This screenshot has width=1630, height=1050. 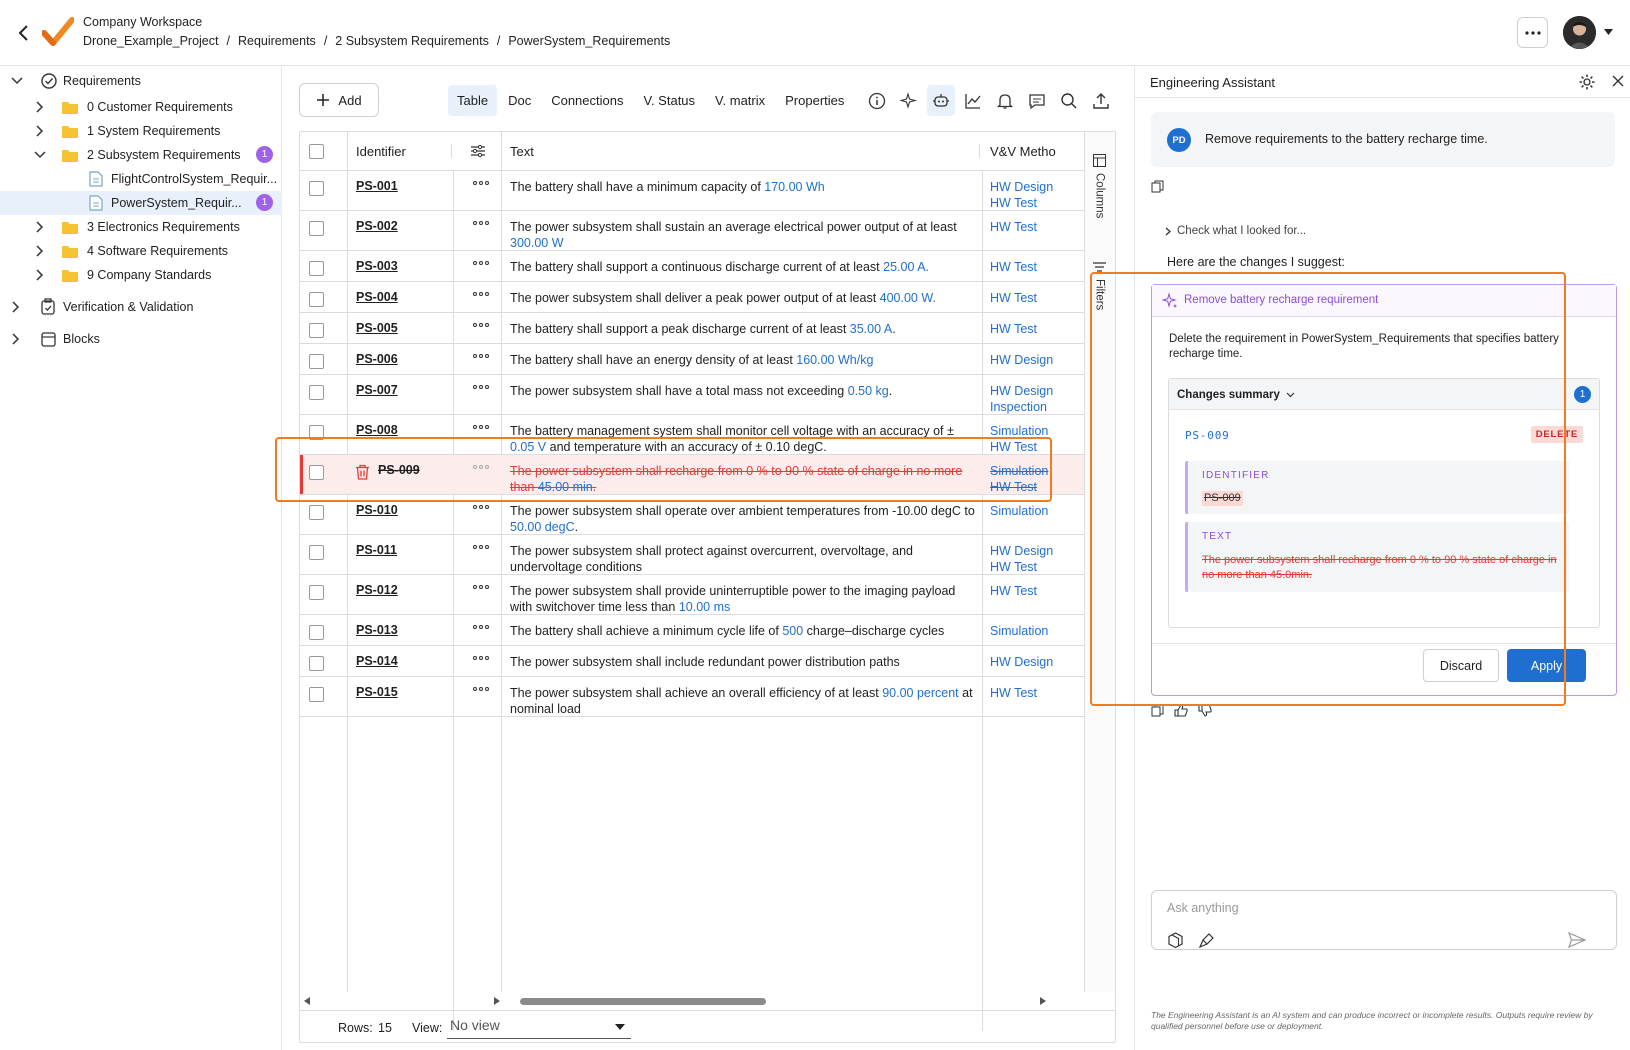 What do you see at coordinates (587, 100) in the screenshot?
I see `tab-connections: Connections` at bounding box center [587, 100].